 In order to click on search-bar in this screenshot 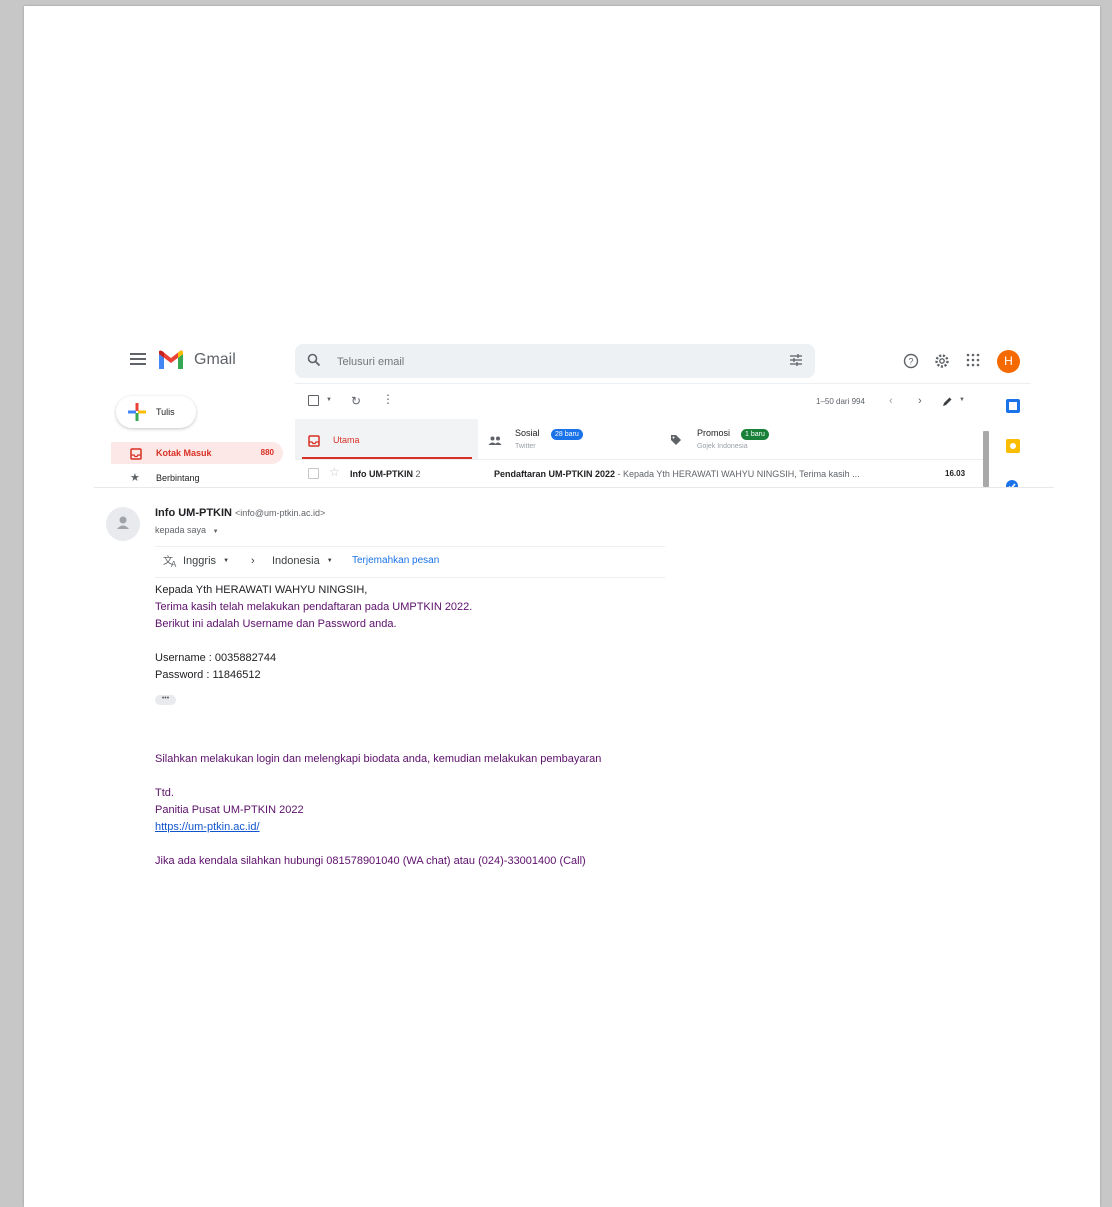, I will do `click(555, 361)`.